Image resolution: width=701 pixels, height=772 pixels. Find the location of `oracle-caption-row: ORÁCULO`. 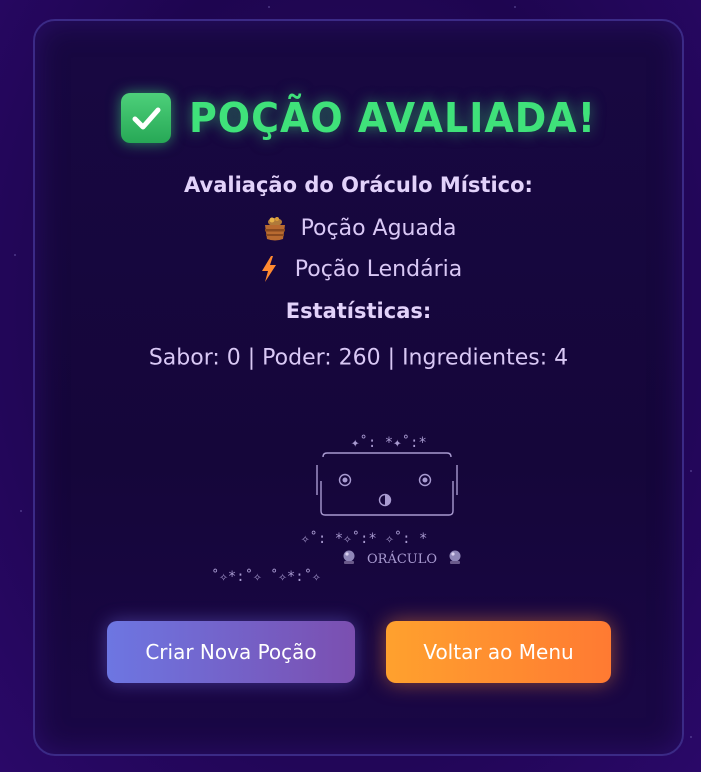

oracle-caption-row: ORÁCULO is located at coordinates (402, 559).